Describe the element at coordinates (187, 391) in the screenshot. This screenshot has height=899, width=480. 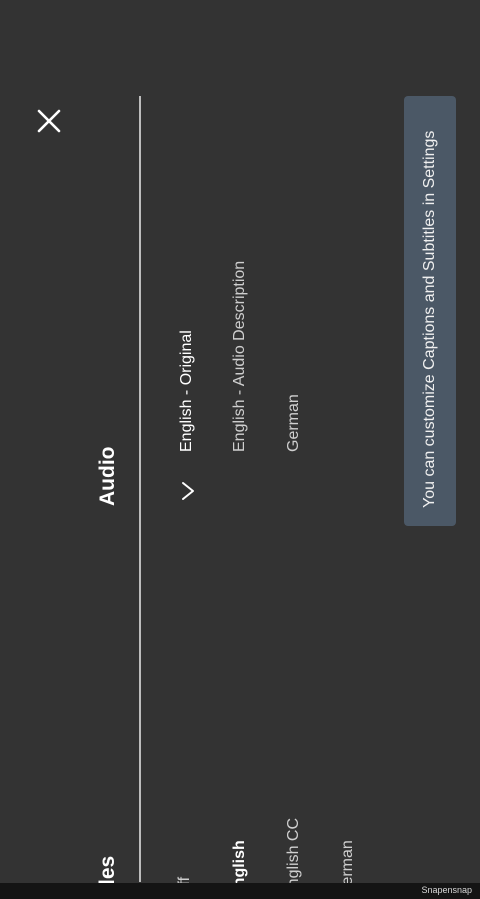
I see `audio-option-english-original: English - Original` at that location.